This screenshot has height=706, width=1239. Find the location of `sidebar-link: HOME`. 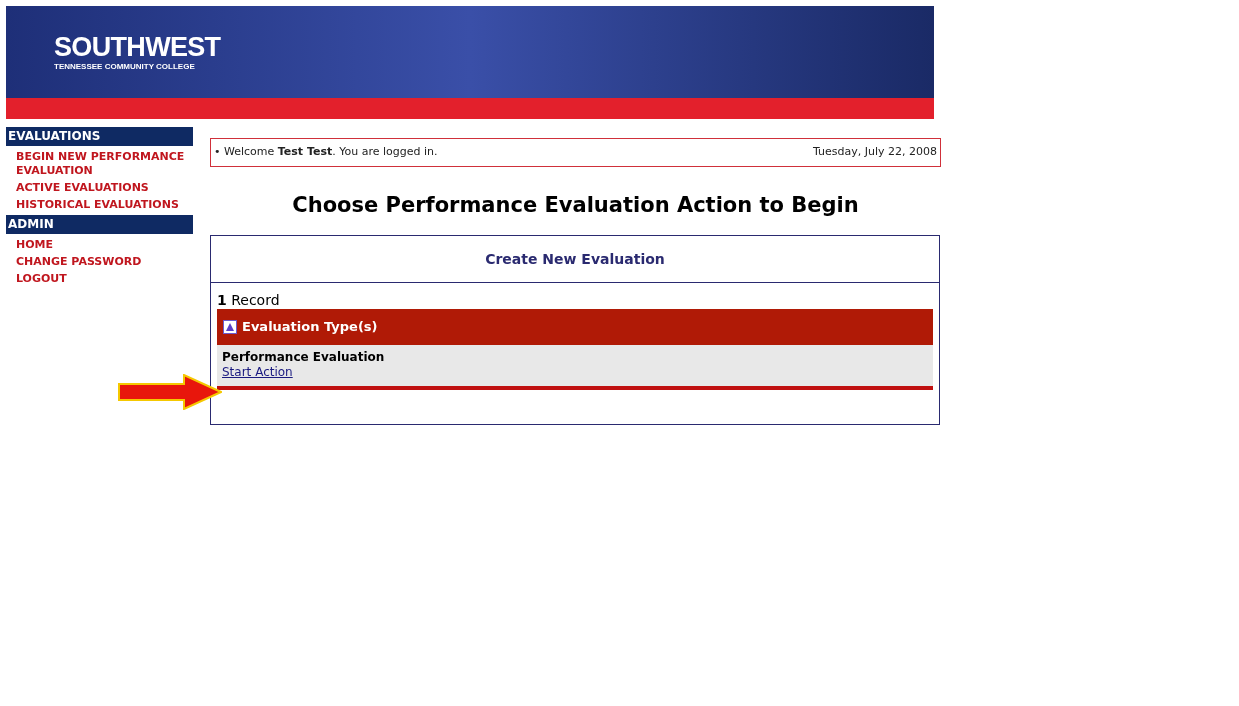

sidebar-link: HOME is located at coordinates (104, 244).